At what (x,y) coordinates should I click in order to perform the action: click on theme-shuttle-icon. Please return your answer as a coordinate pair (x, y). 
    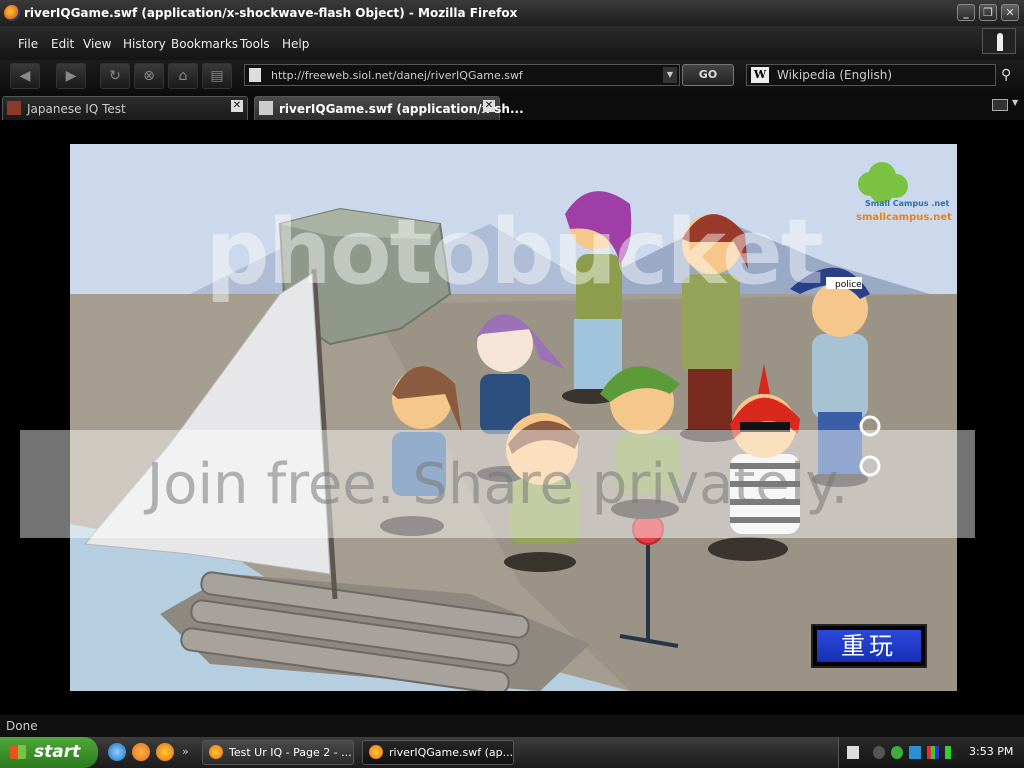
    Looking at the image, I should click on (999, 41).